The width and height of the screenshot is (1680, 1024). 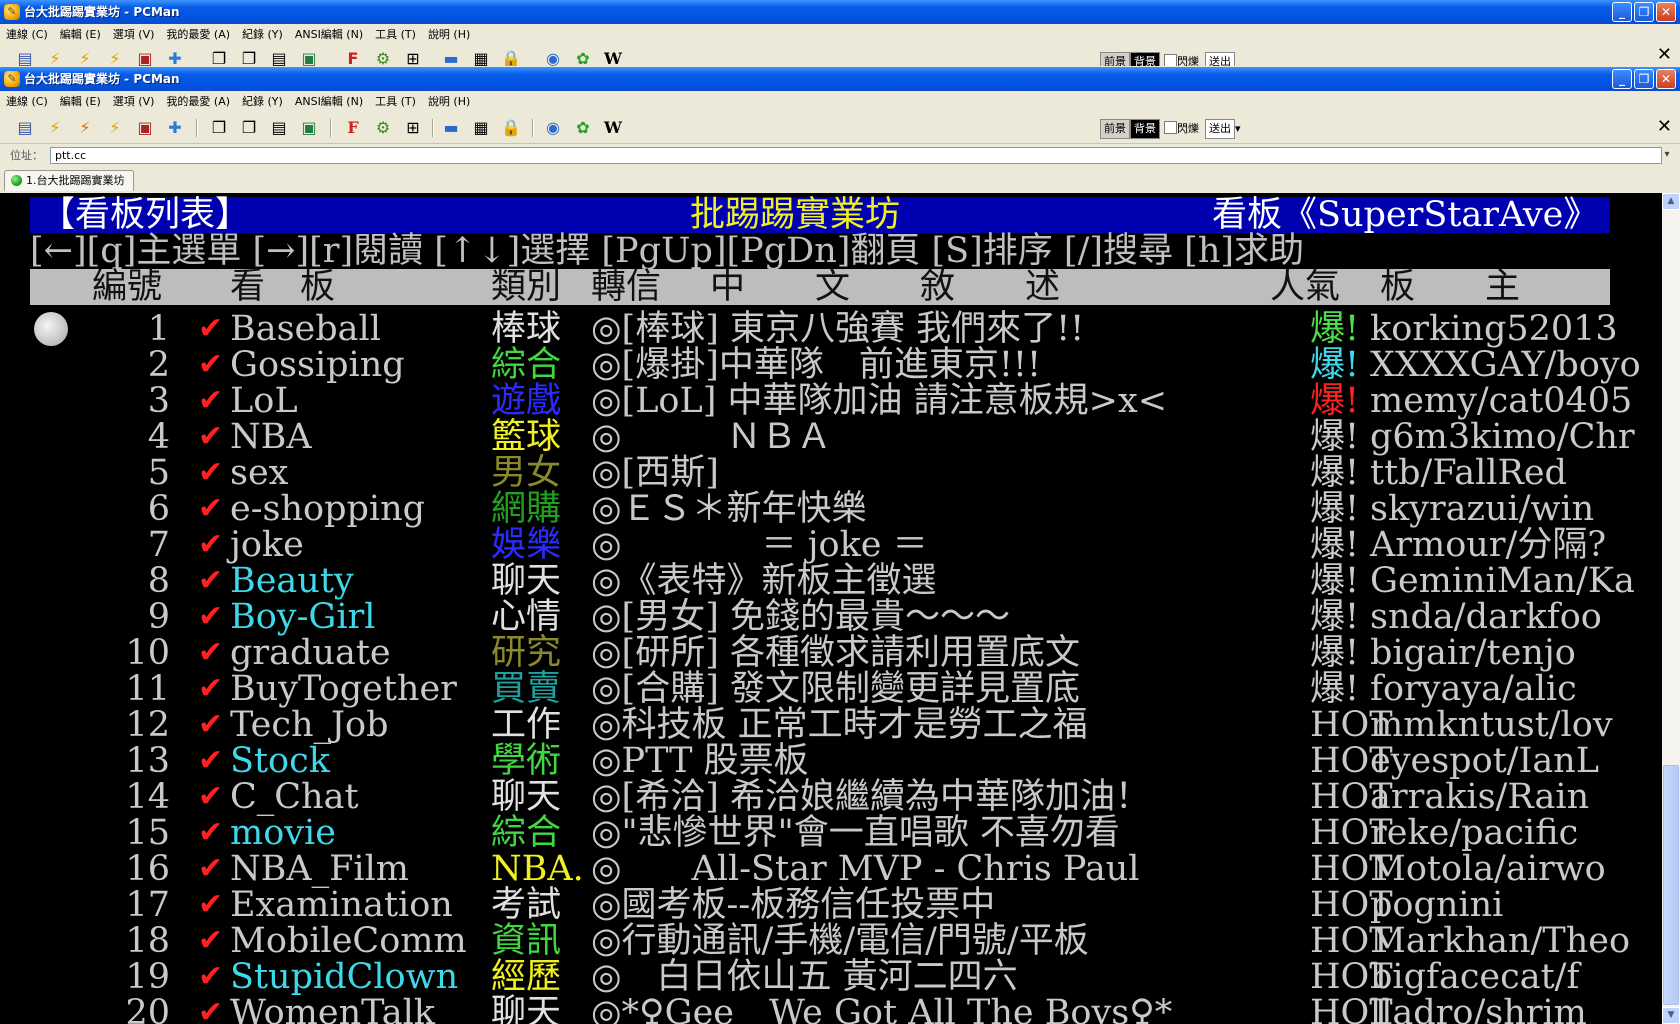 I want to click on menu-ansi: ANSI編輯 (N), so click(x=329, y=102).